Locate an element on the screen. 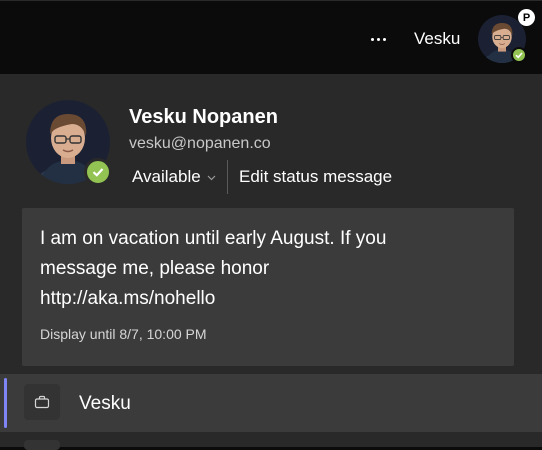 The width and height of the screenshot is (542, 450). org-icon-partial is located at coordinates (42, 445).